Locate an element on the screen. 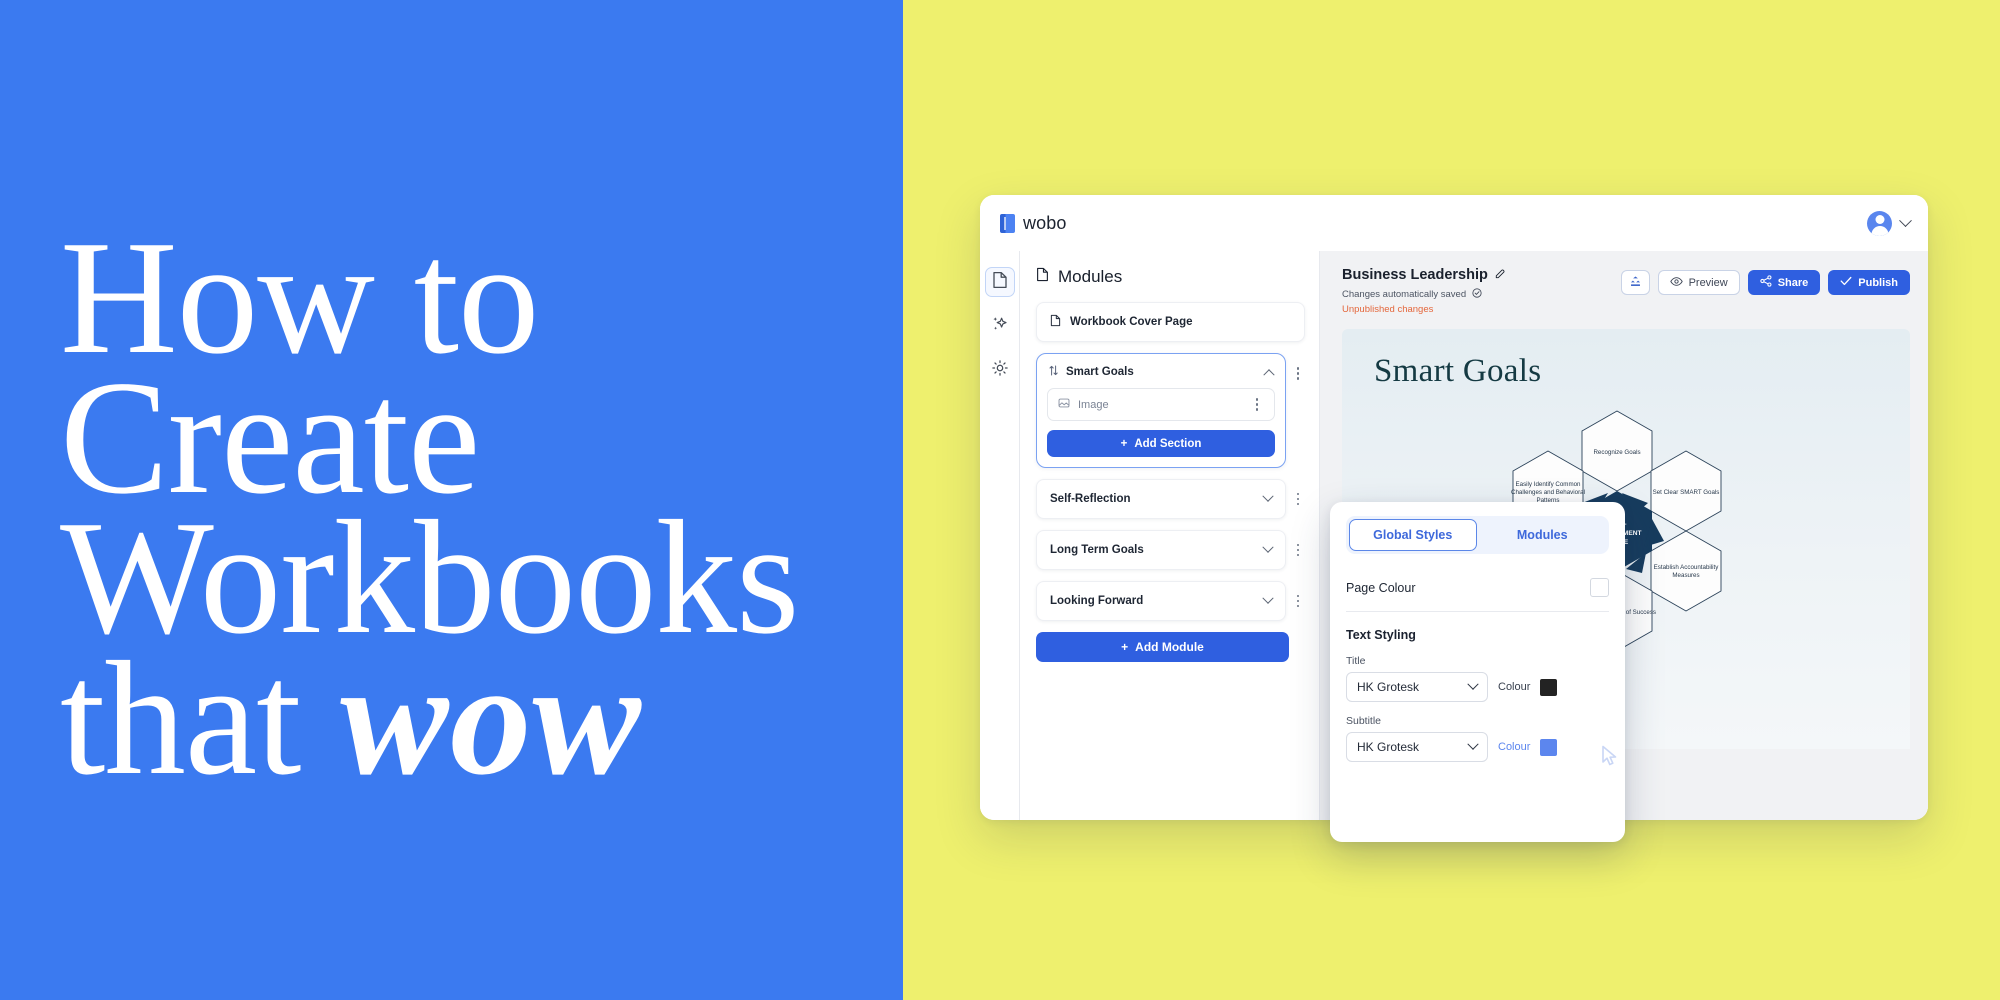 The height and width of the screenshot is (1000, 2000). module-label: Looking Forward is located at coordinates (1097, 601).